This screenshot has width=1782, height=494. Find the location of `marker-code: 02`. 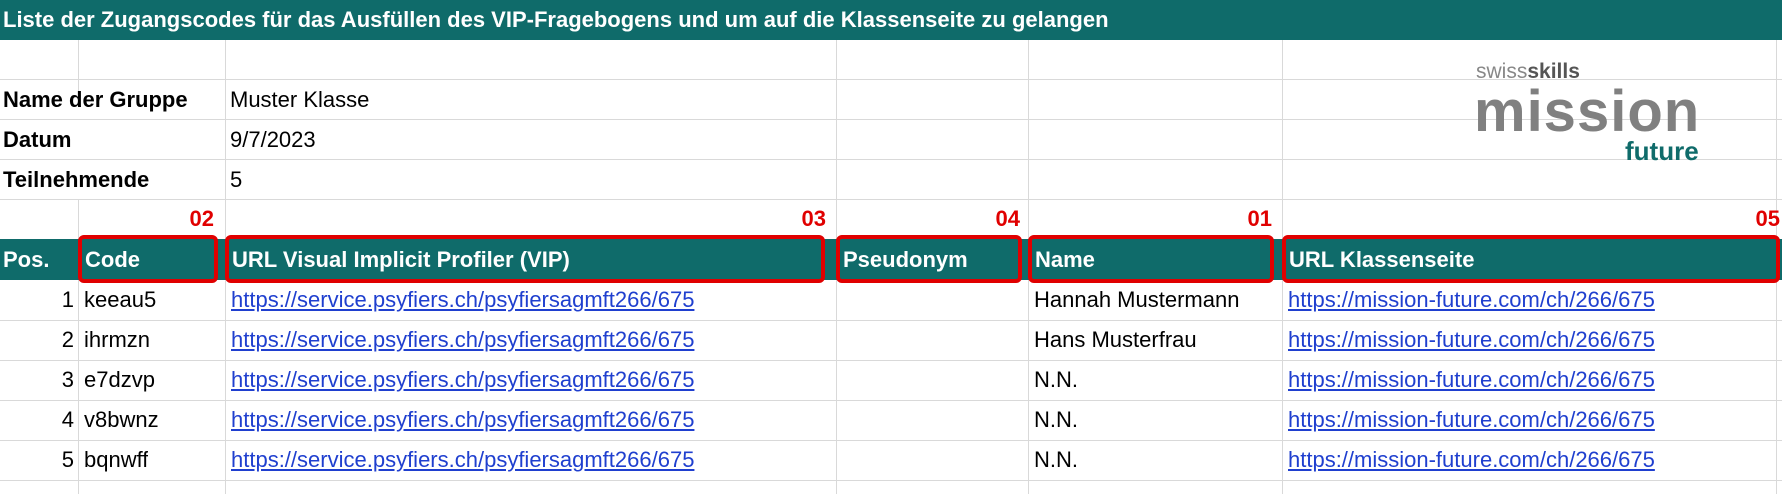

marker-code: 02 is located at coordinates (201, 218).